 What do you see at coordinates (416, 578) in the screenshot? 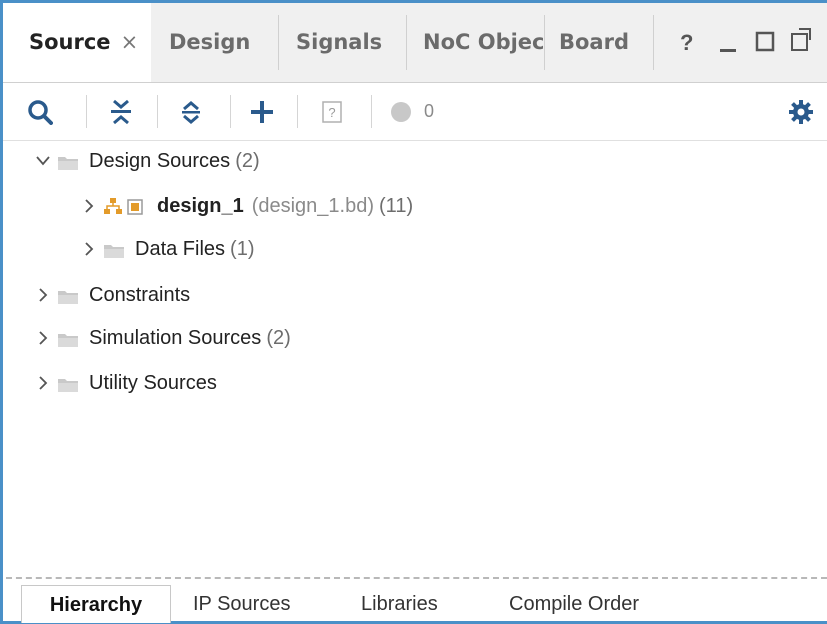
I see `divider` at bounding box center [416, 578].